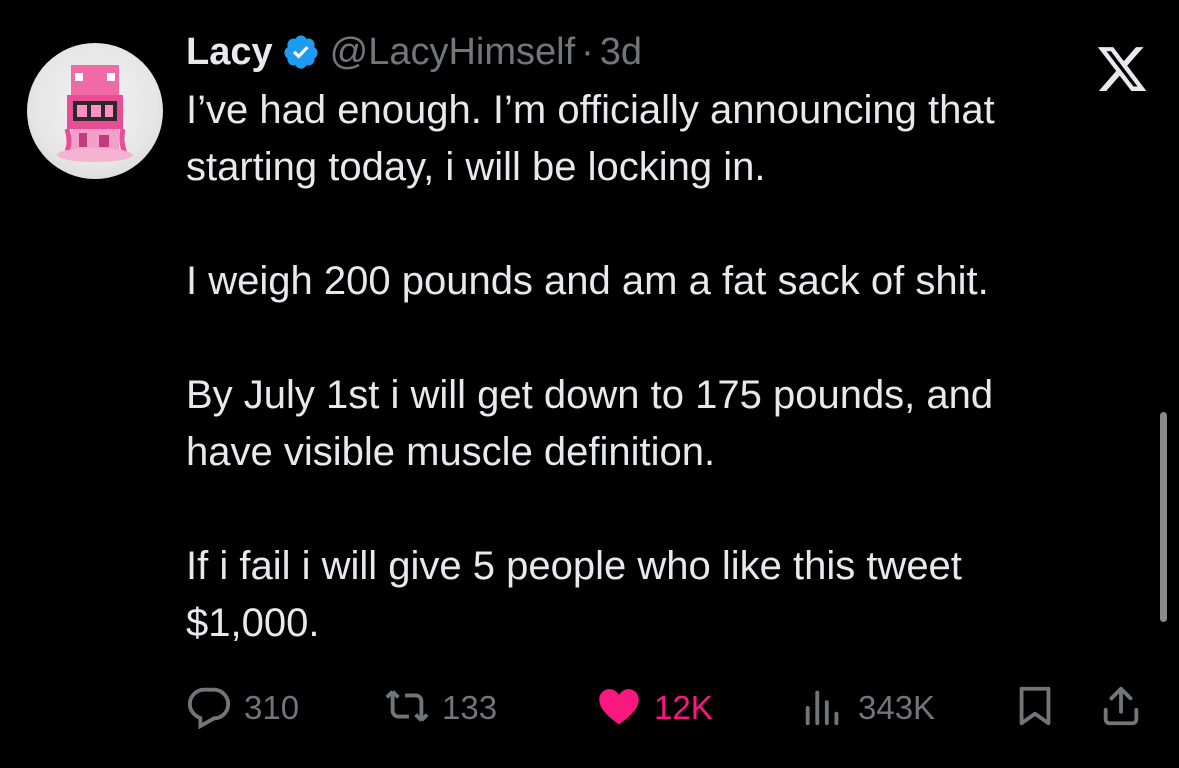 Image resolution: width=1179 pixels, height=768 pixels. I want to click on retweet-icon, so click(407, 708).